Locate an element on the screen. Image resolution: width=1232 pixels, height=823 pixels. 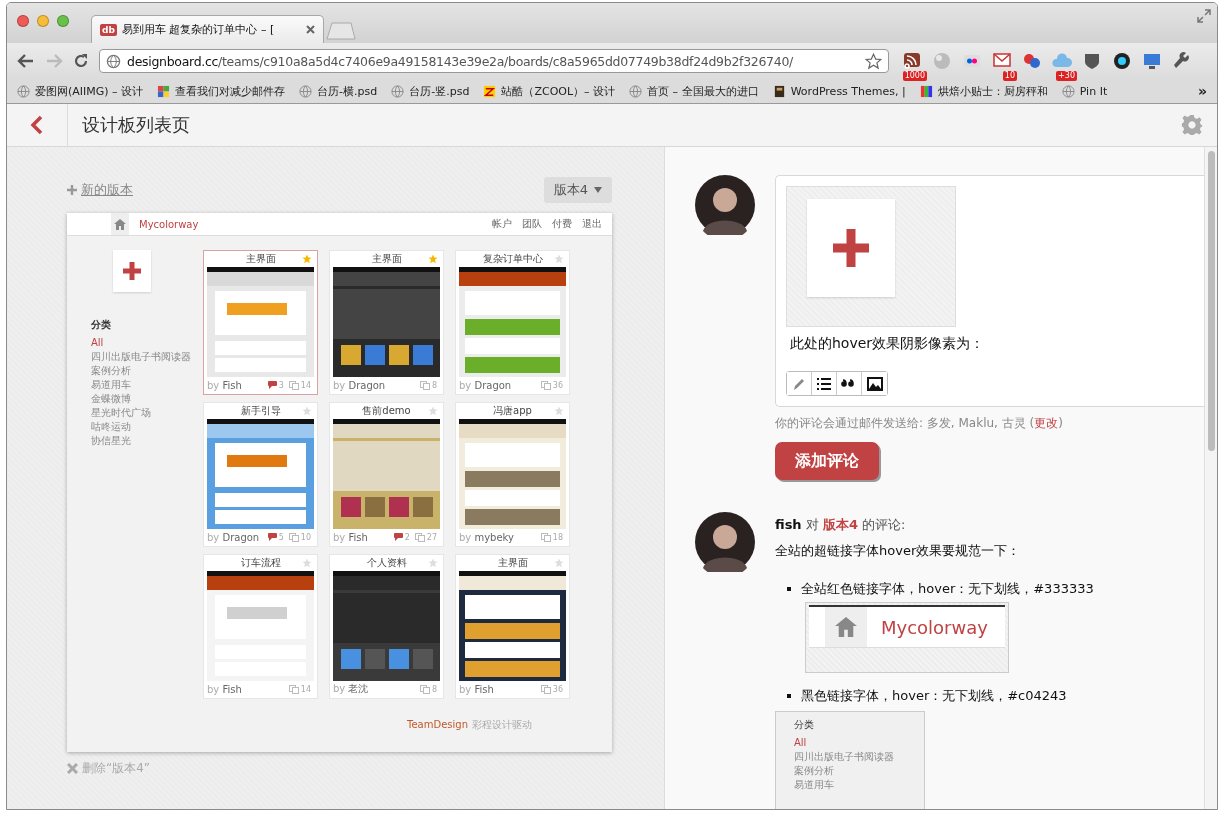
bookmark-item: WordPress Themes, | is located at coordinates (839, 91).